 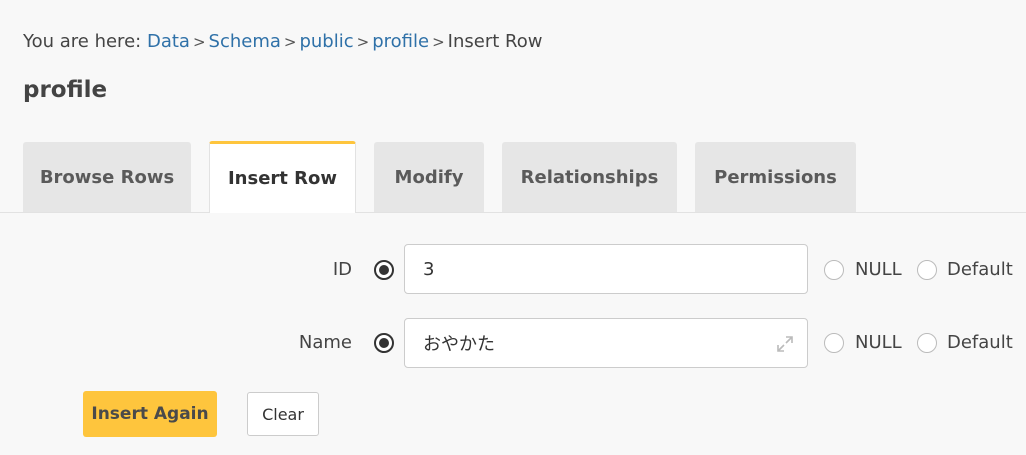 I want to click on tab-relationships: Relationships, so click(x=589, y=177).